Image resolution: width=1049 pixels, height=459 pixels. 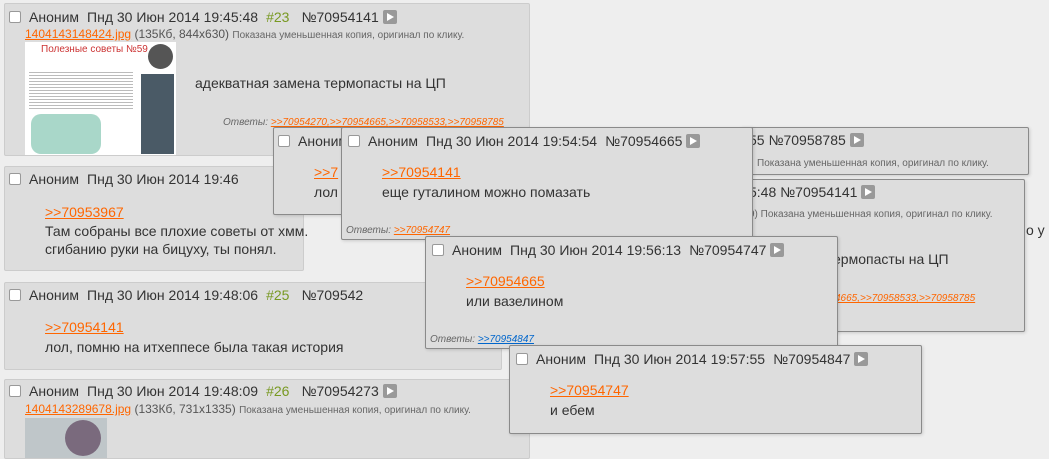 I want to click on answers: Ответы: >>70954747, so click(x=398, y=230).